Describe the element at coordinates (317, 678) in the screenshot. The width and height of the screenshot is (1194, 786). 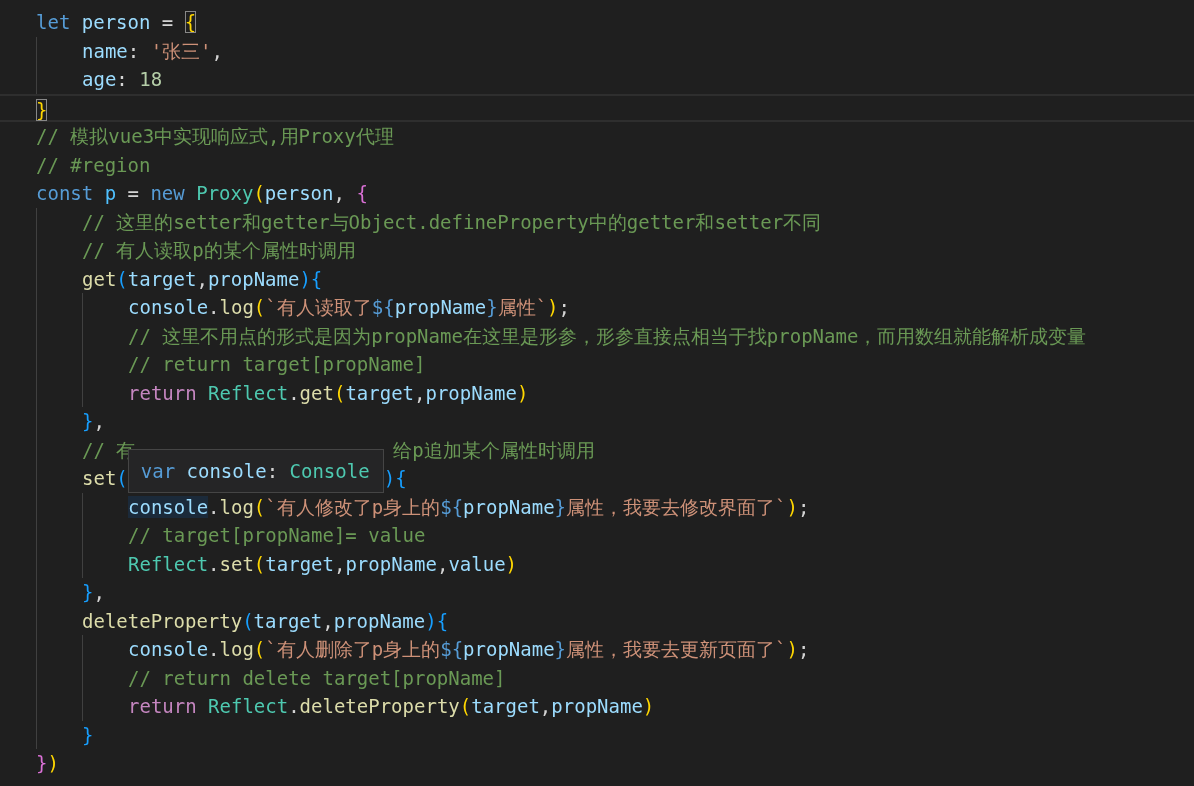
I see `code-line: // return delete target[propName]` at that location.